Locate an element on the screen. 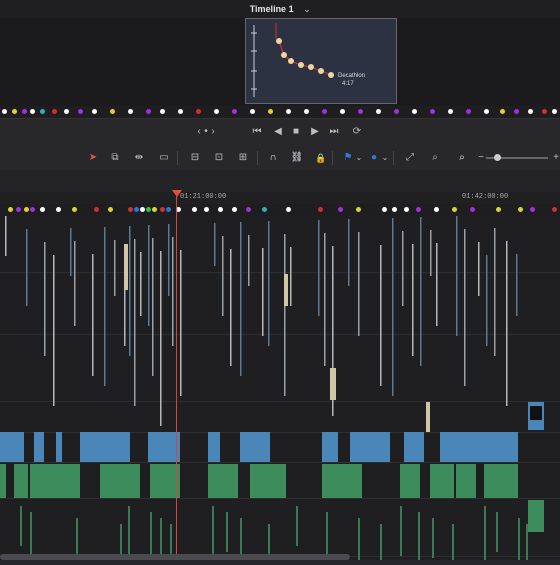 This screenshot has width=560, height=565. first-frame-button: ⏮ is located at coordinates (257, 132).